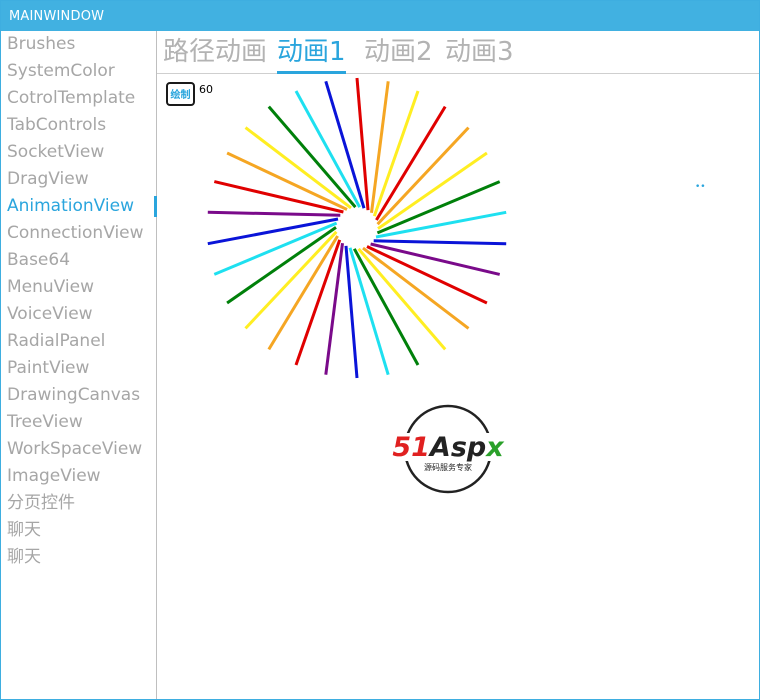 This screenshot has width=760, height=700. Describe the element at coordinates (78, 152) in the screenshot. I see `sidebar-item-socketview: SocketView` at that location.